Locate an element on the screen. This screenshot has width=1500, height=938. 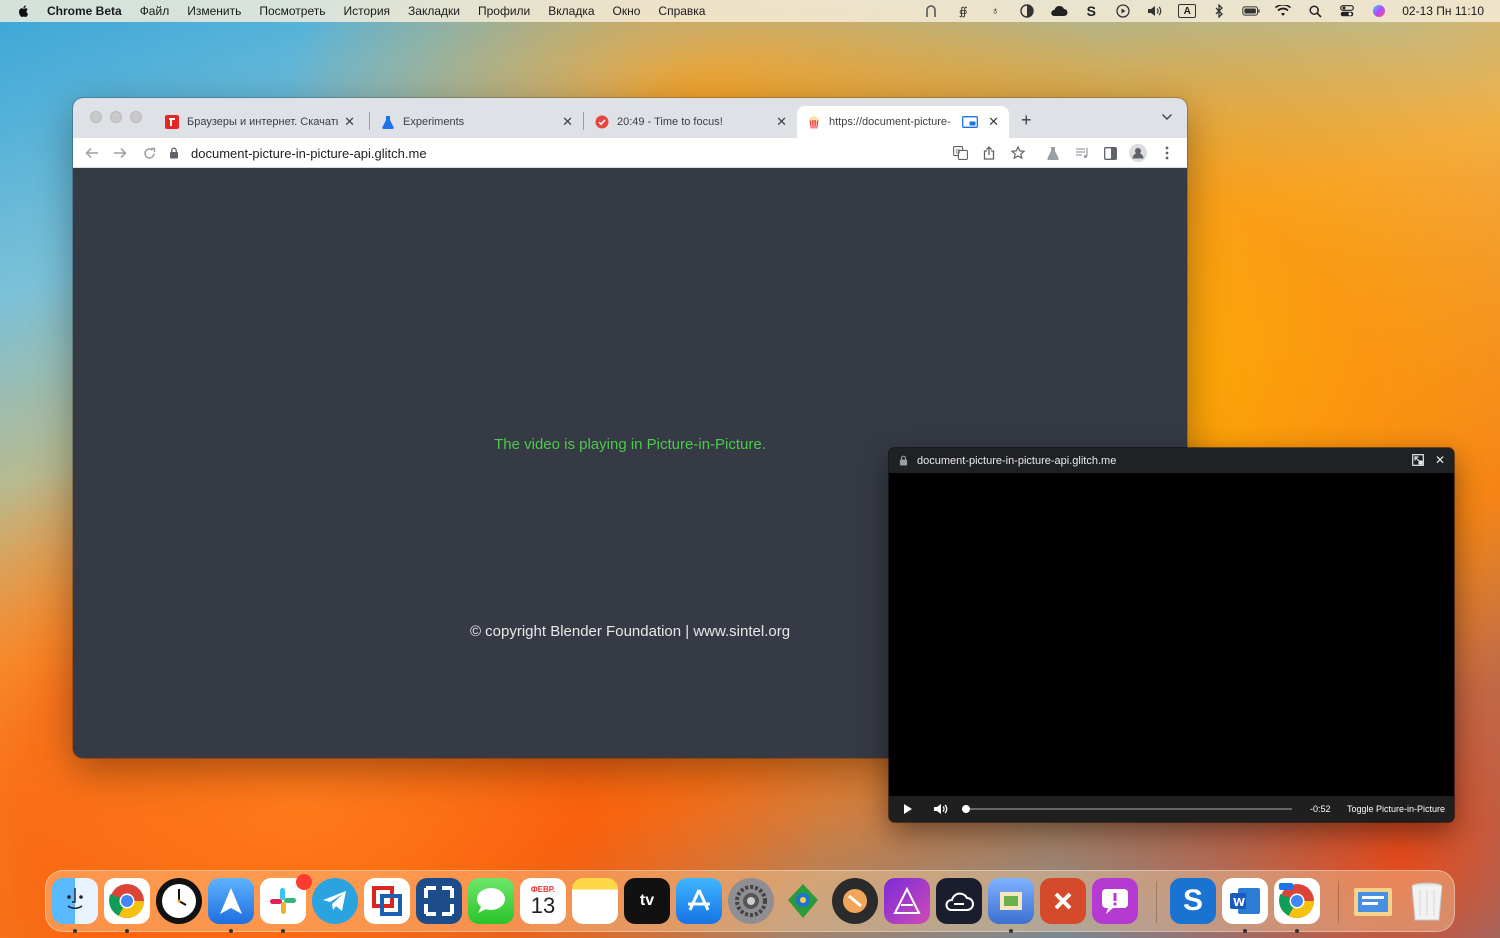
media-controls-icon is located at coordinates (1082, 153).